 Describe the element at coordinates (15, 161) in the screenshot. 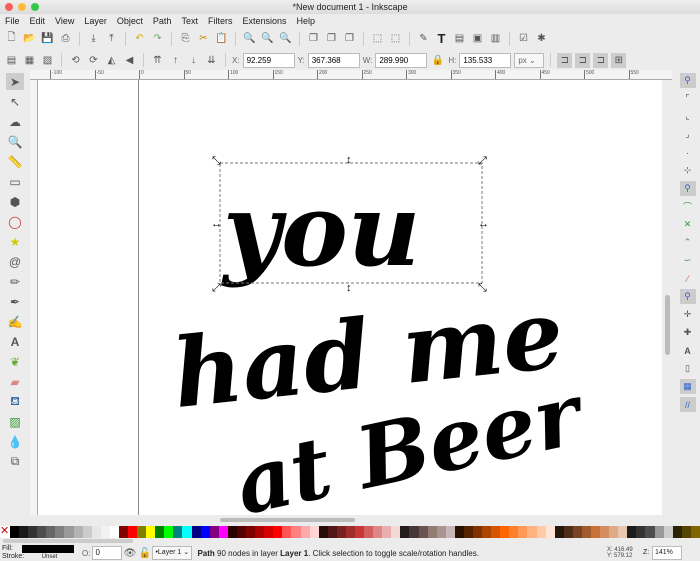

I see `measure-tool-icon: 📏` at that location.